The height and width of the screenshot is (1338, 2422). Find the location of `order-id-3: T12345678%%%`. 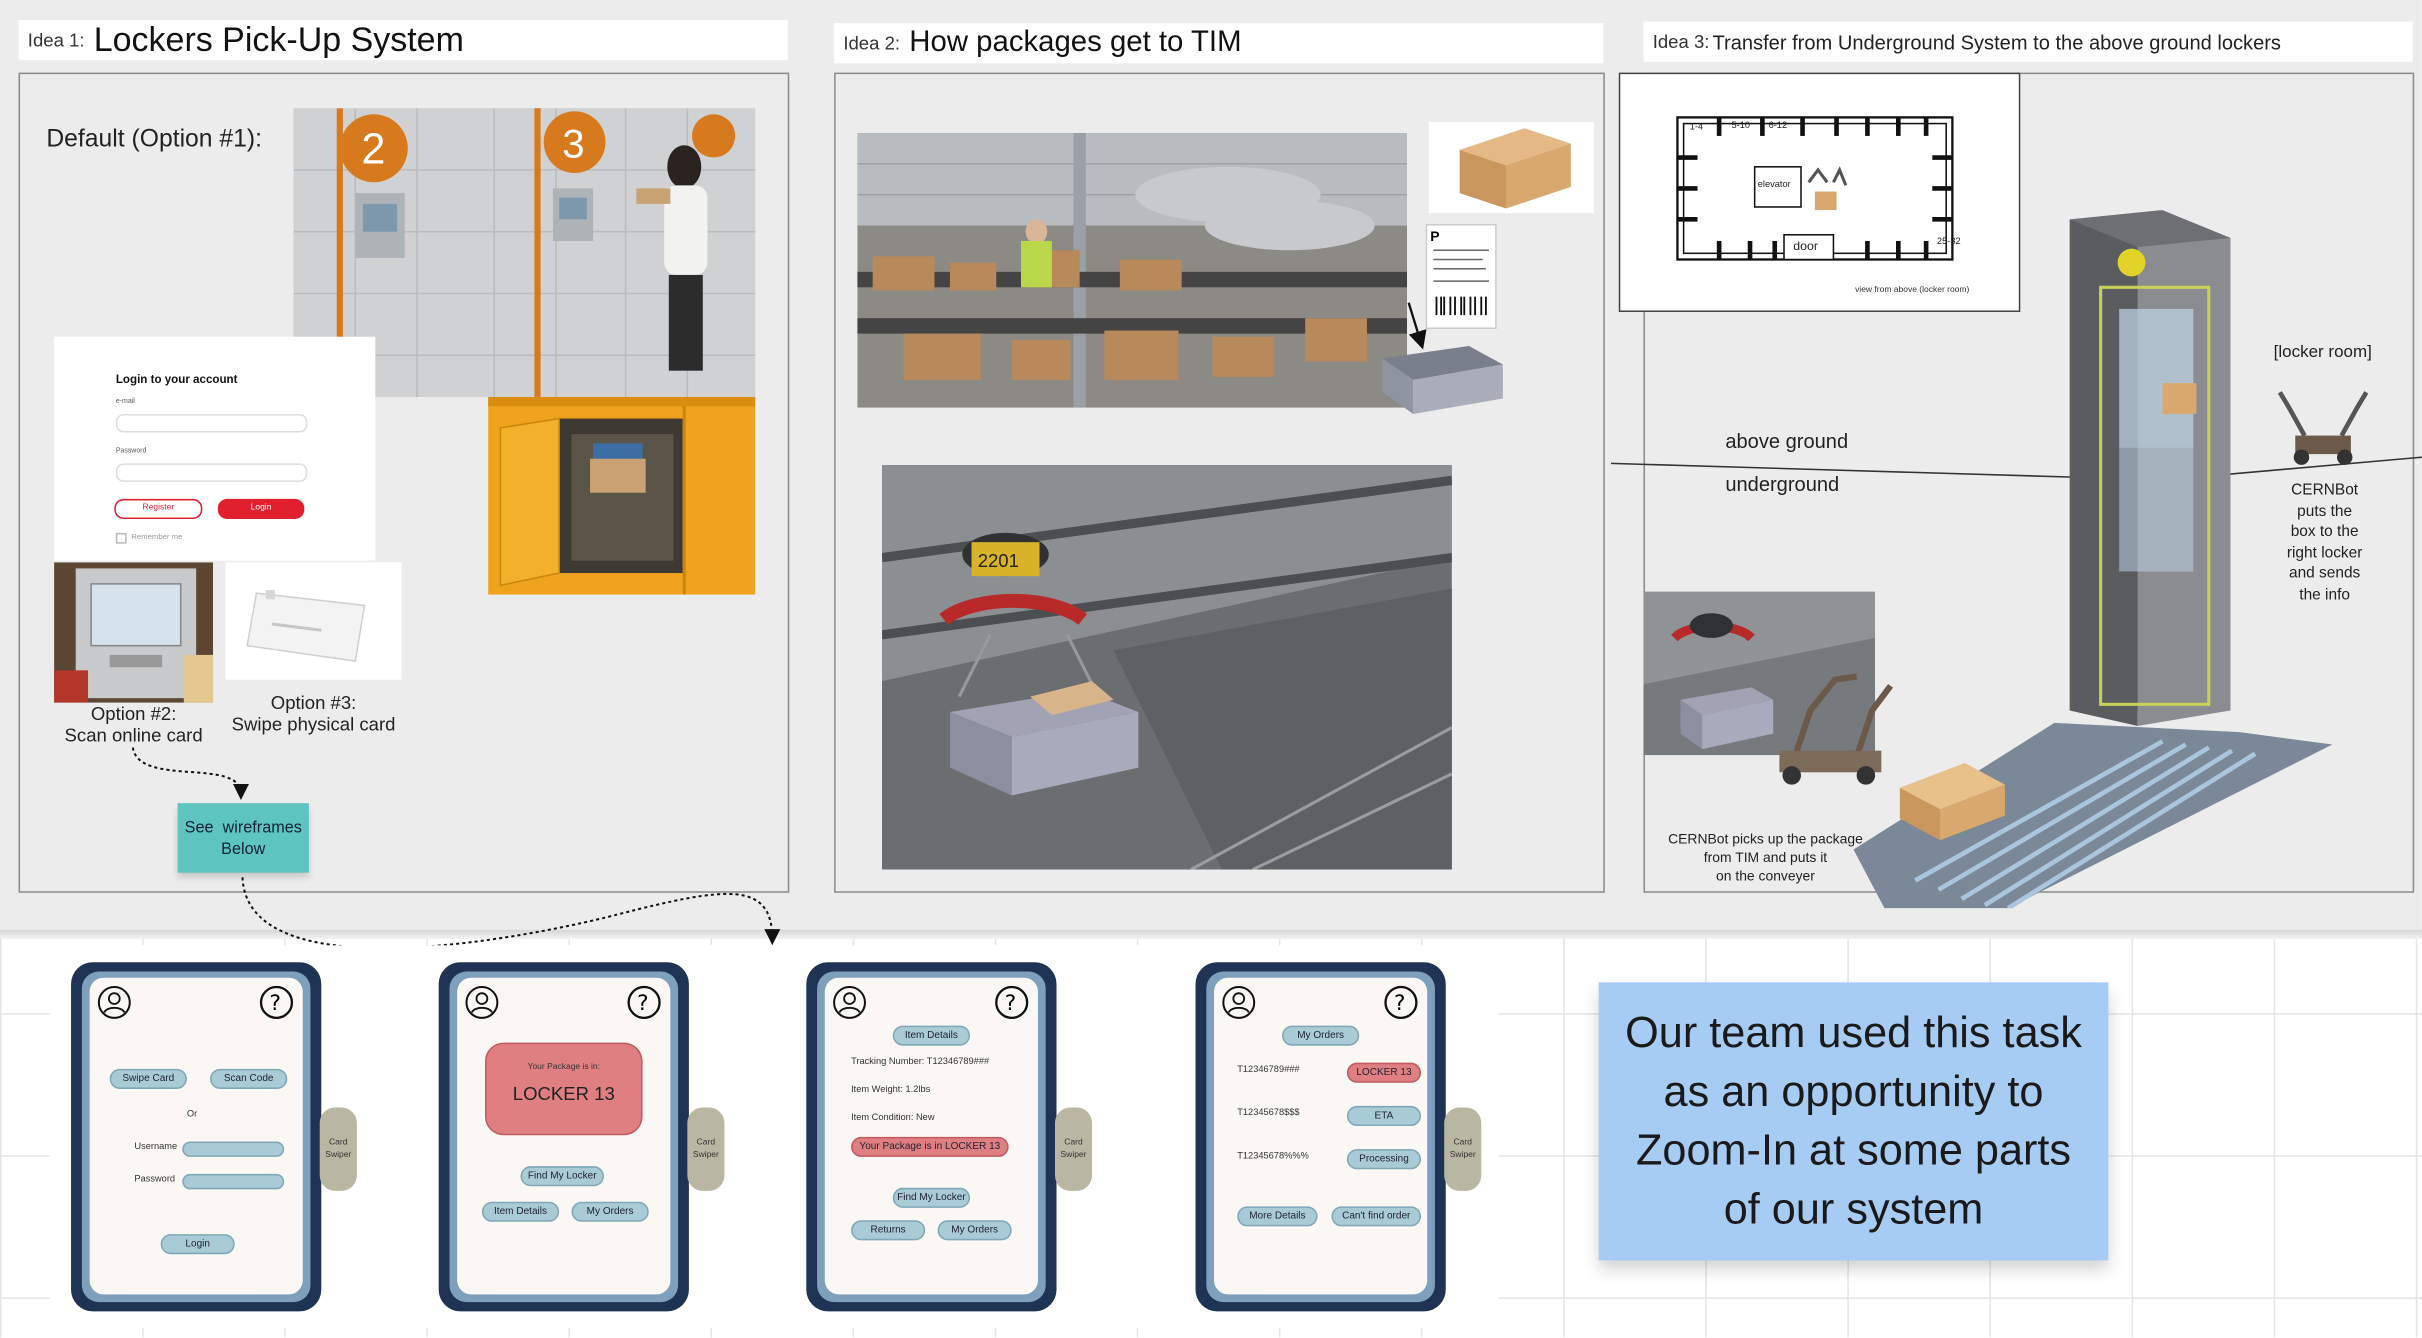

order-id-3: T12345678%%% is located at coordinates (1273, 1157).